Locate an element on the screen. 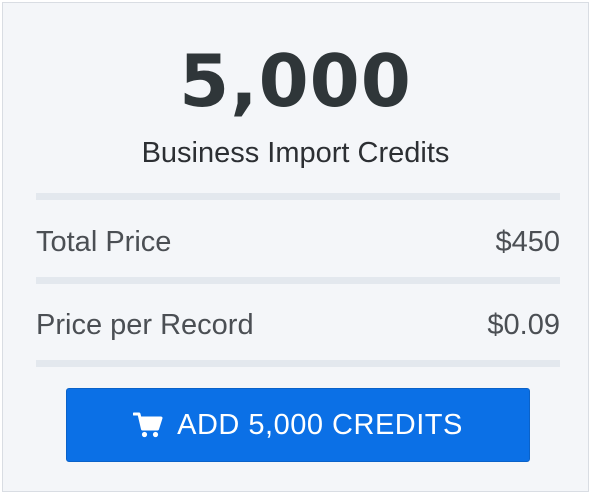 This screenshot has width=591, height=496. total-price-label: Total Price is located at coordinates (104, 242).